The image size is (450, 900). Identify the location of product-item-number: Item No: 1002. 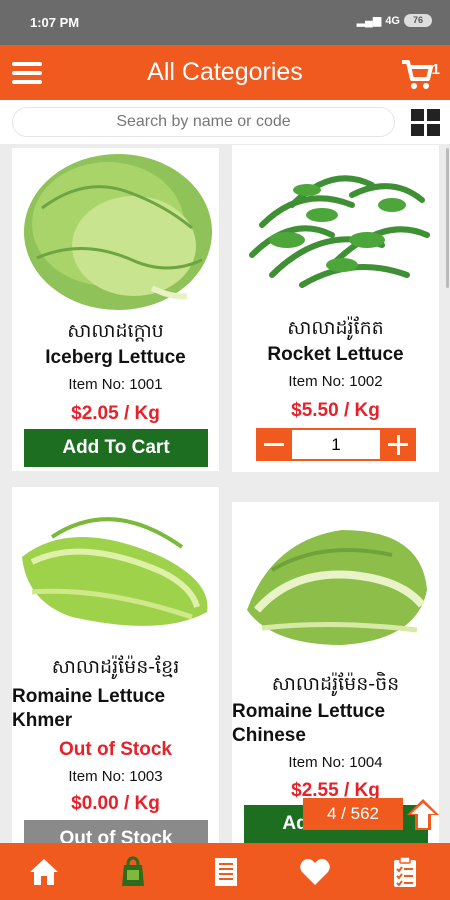
(335, 381).